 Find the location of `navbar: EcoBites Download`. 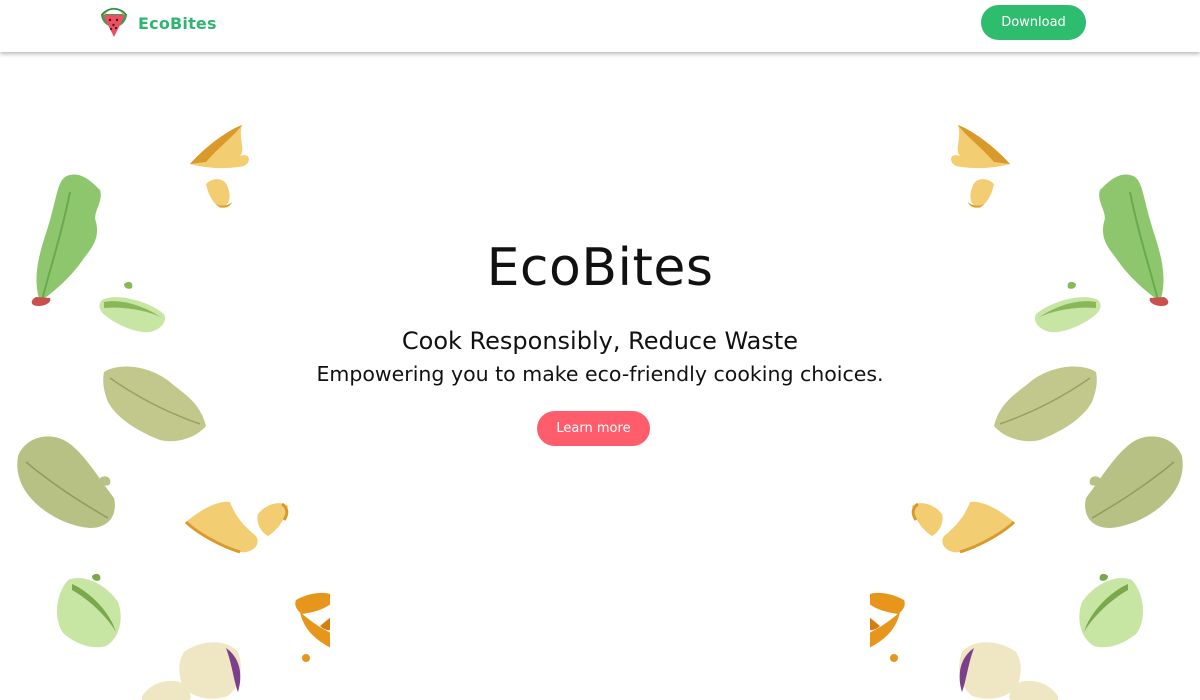

navbar: EcoBites Download is located at coordinates (600, 26).